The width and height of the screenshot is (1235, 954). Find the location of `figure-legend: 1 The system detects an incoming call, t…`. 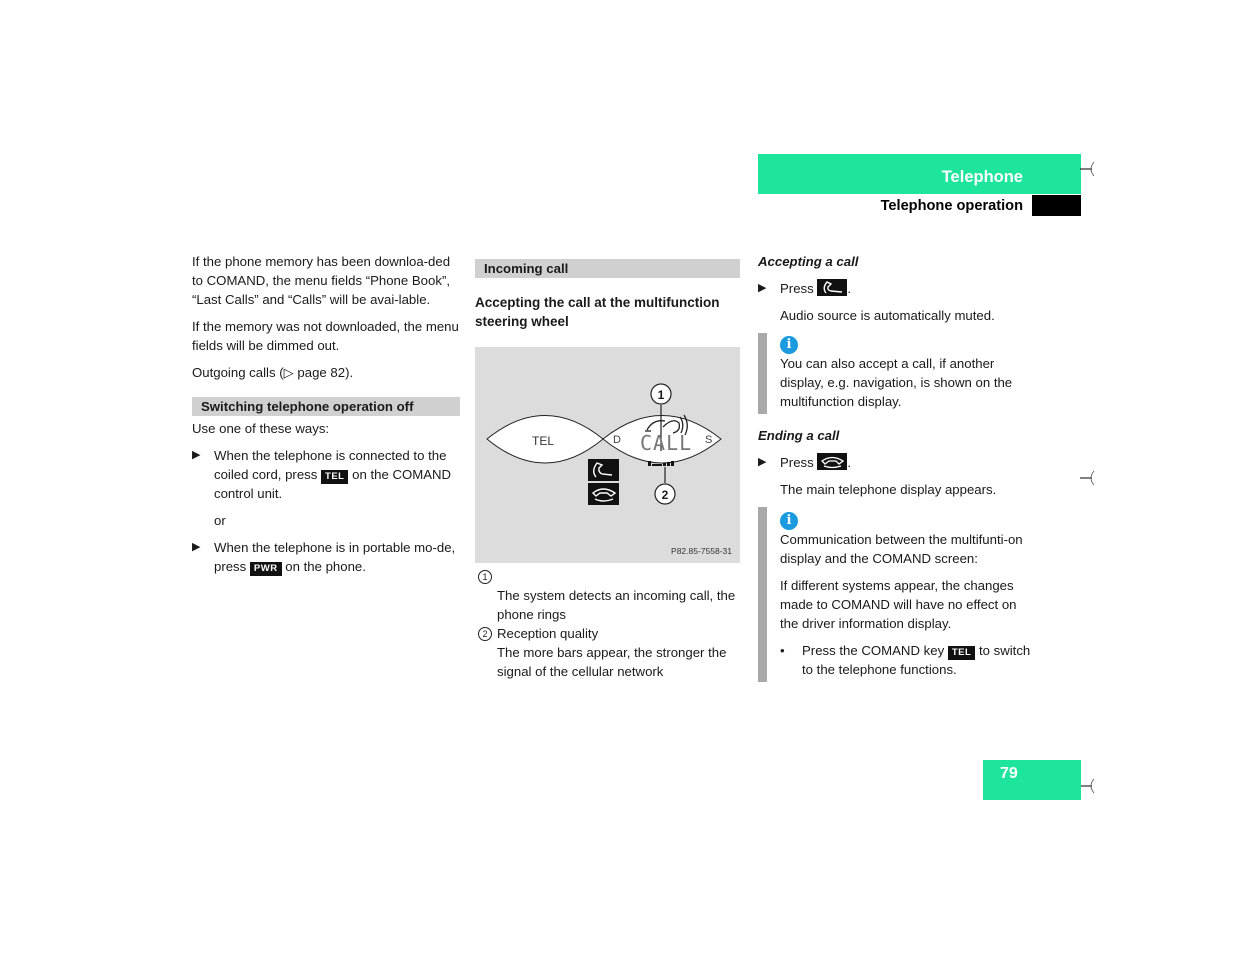

figure-legend: 1 The system detects an incoming call, t… is located at coordinates (607, 624).